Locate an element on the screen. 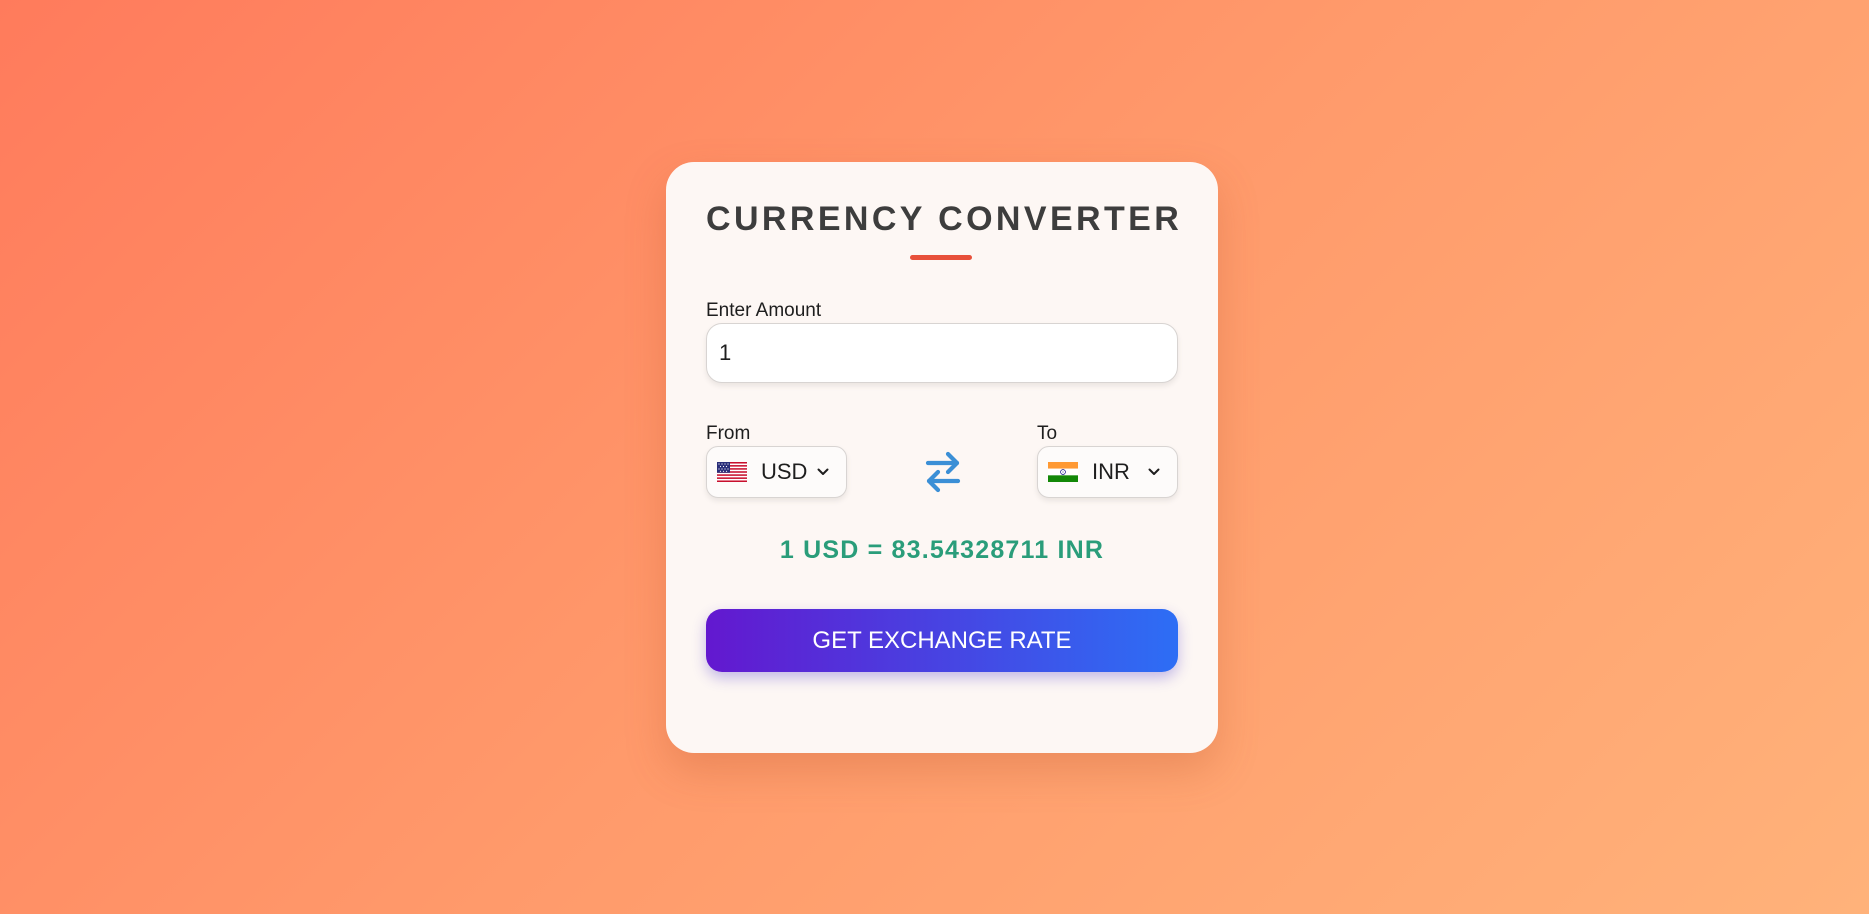 Image resolution: width=1869 pixels, height=914 pixels. from-currency-select: USD is located at coordinates (776, 472).